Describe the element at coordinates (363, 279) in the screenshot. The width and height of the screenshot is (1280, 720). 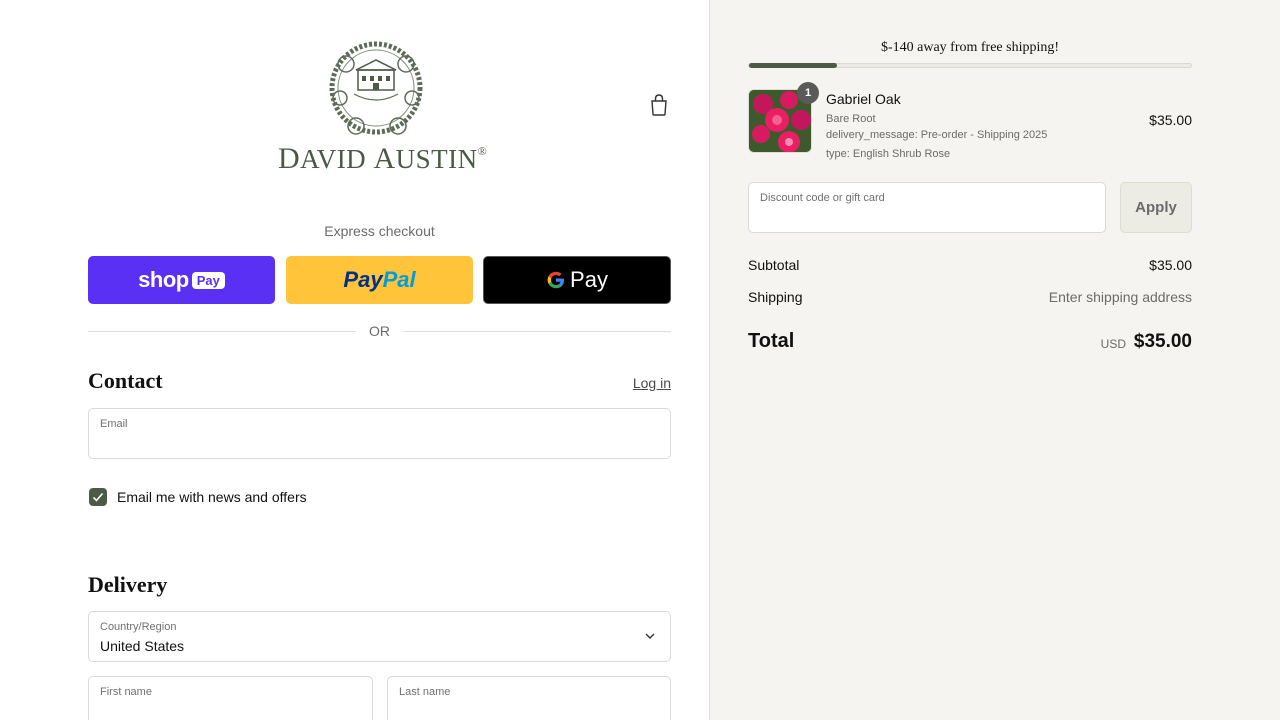
I see `paypal-wordmark-part1: Pay` at that location.